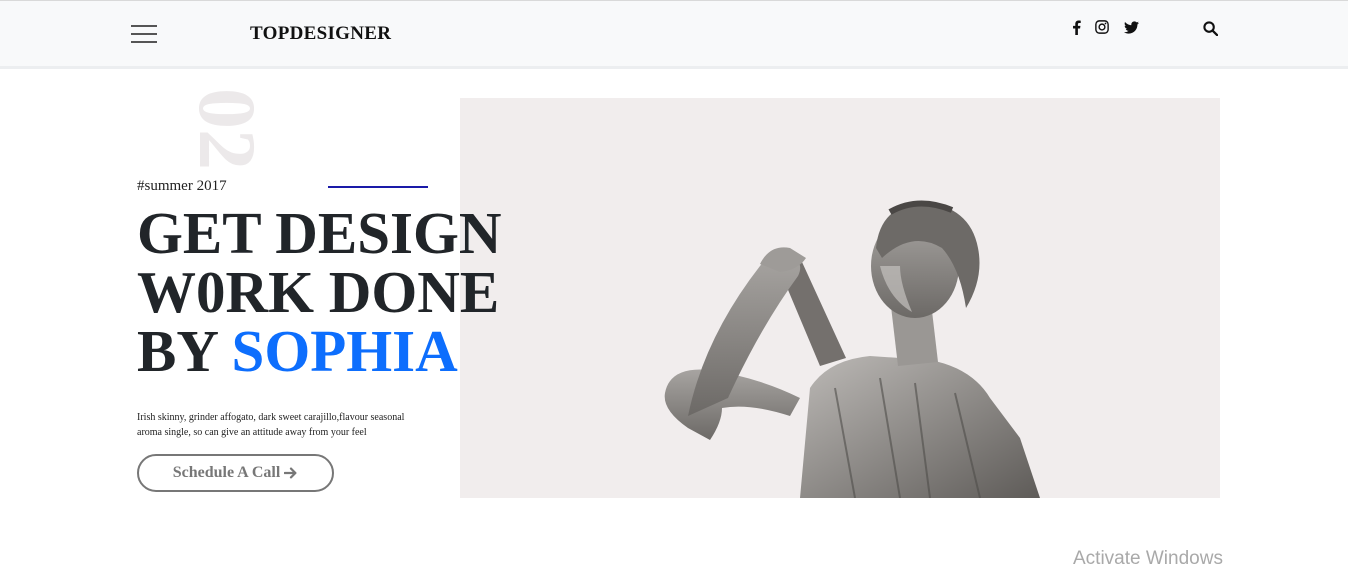 The width and height of the screenshot is (1348, 570). I want to click on headline-by: BY, so click(184, 351).